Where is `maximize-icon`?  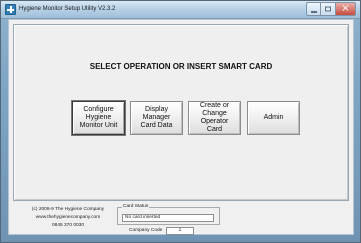 maximize-icon is located at coordinates (328, 9).